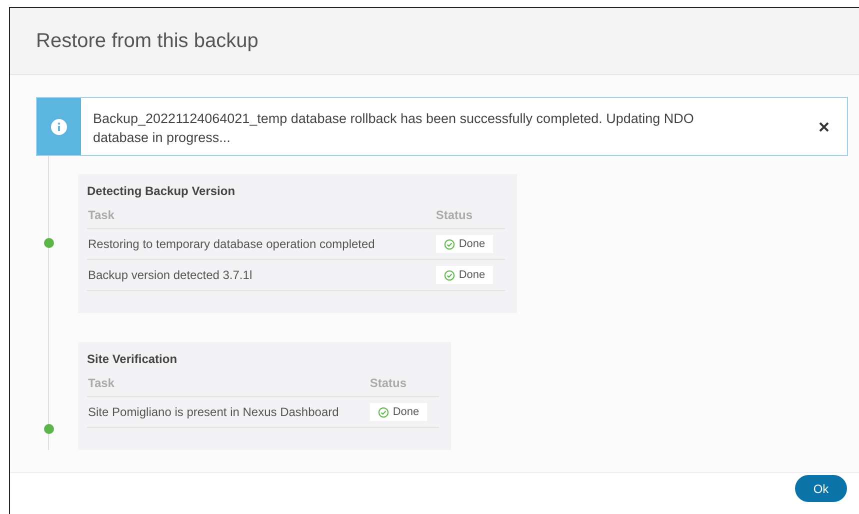 The height and width of the screenshot is (514, 859). Describe the element at coordinates (261, 275) in the screenshot. I see `task-cell: Backup version detected 3.7.1l` at that location.